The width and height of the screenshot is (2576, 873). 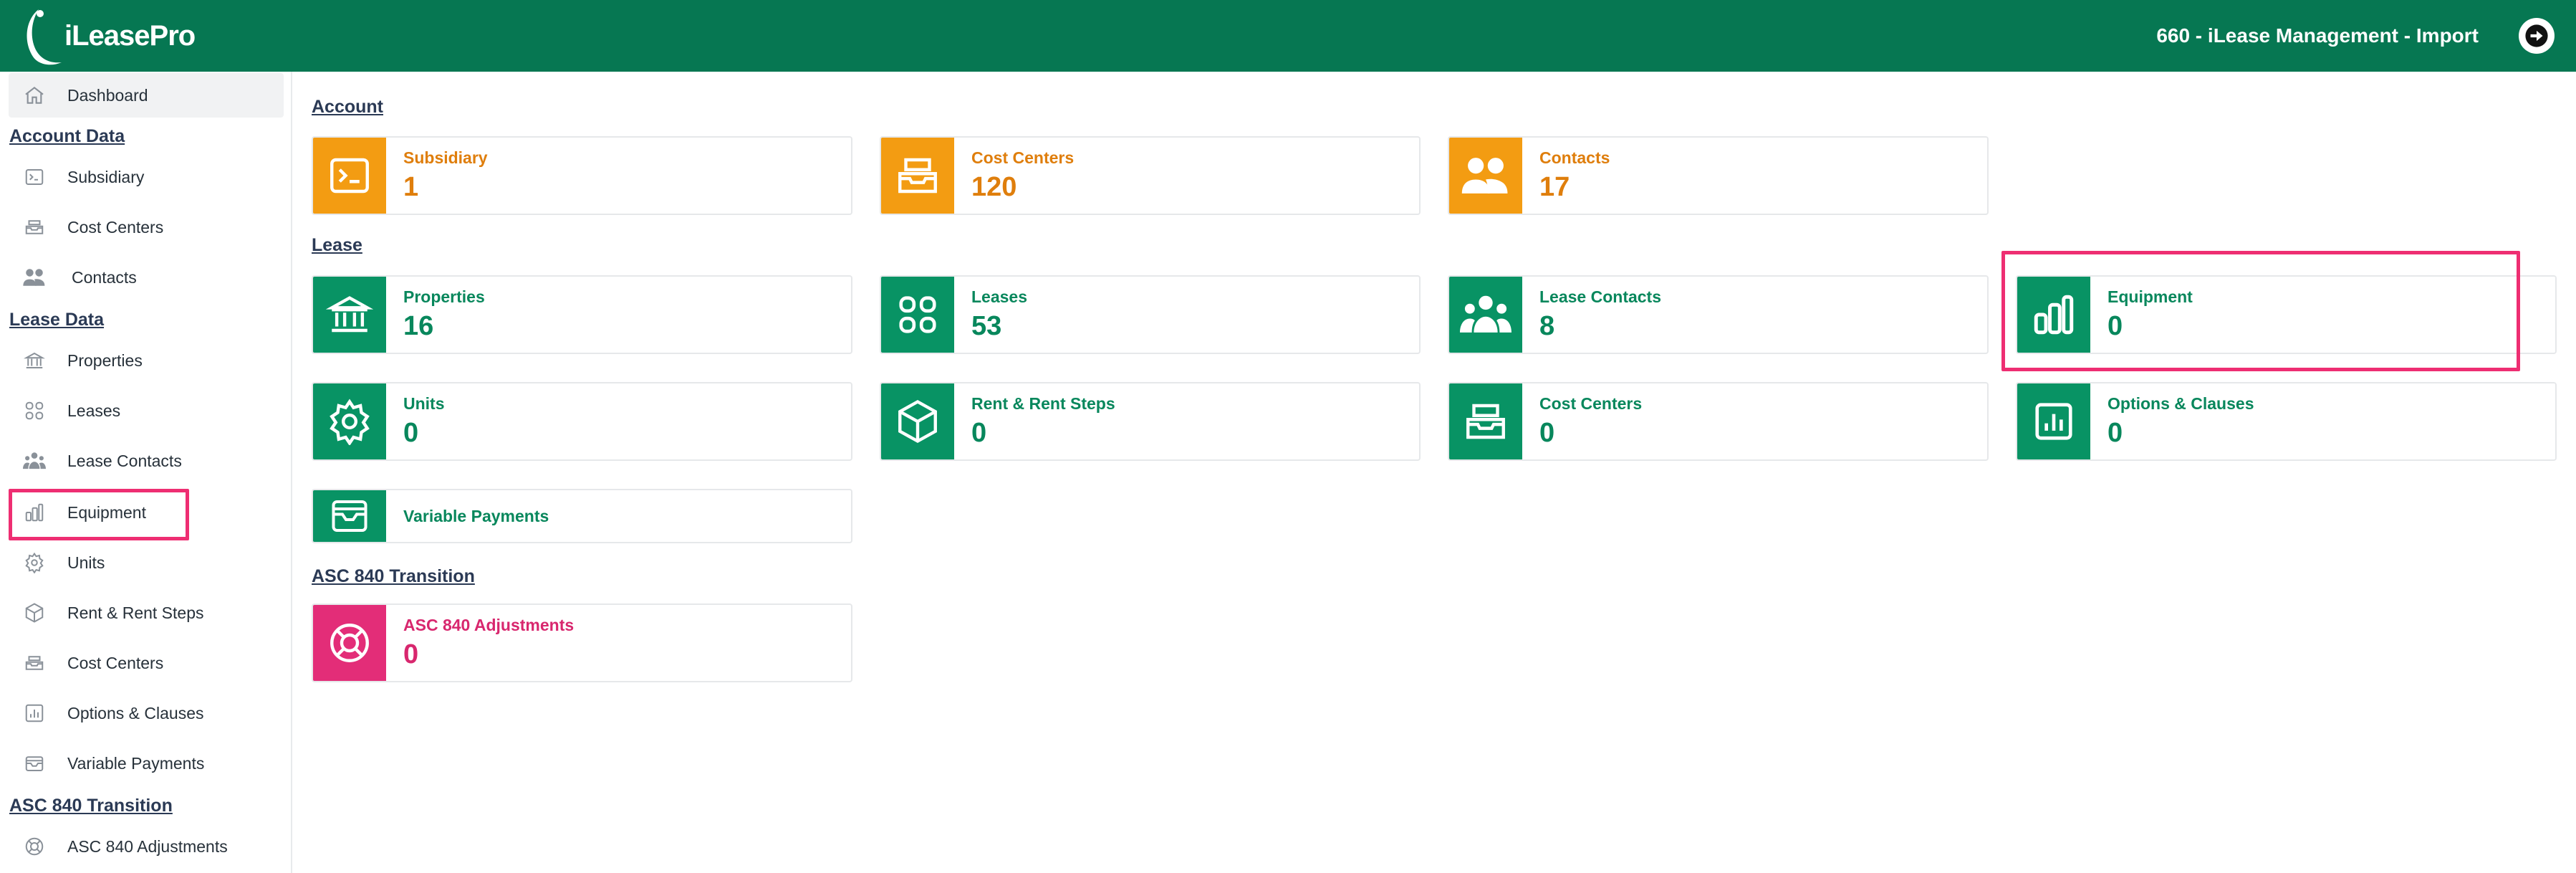 What do you see at coordinates (337, 245) in the screenshot?
I see `section-title-lease: Lease` at bounding box center [337, 245].